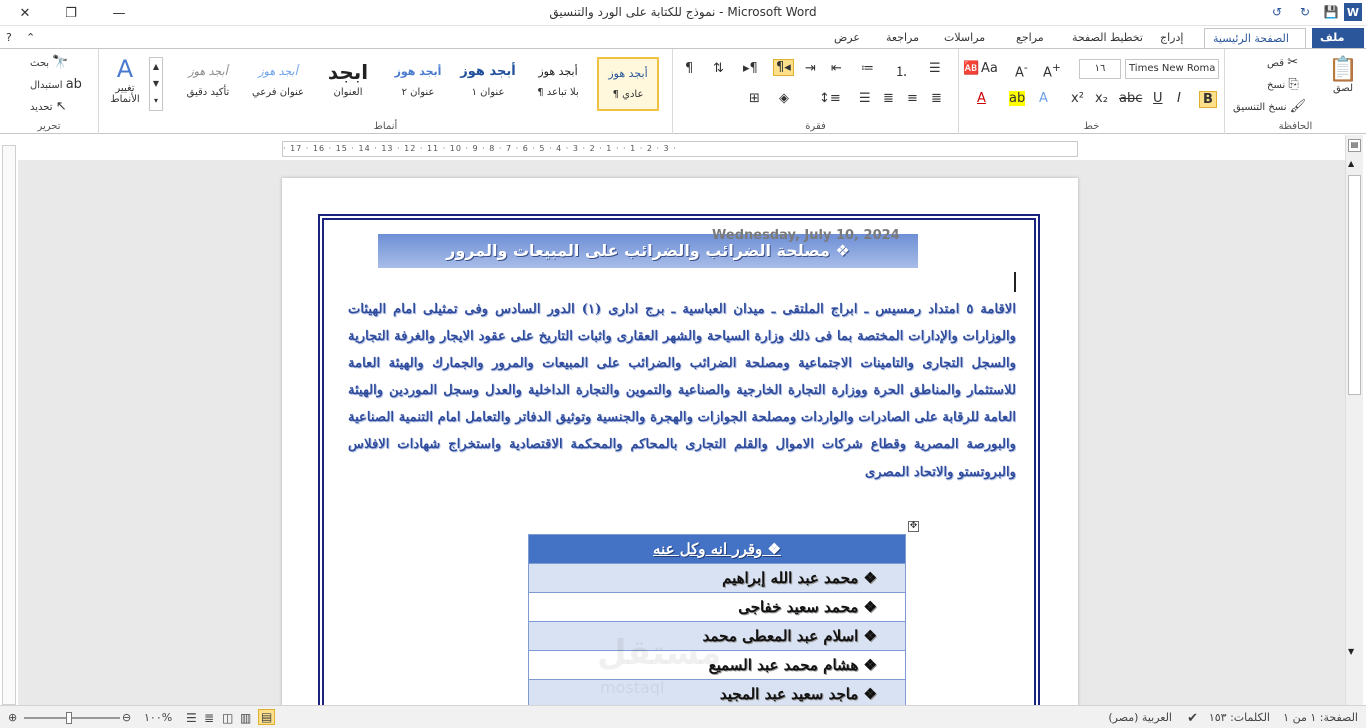 The width and height of the screenshot is (1366, 728). What do you see at coordinates (718, 68) in the screenshot?
I see `sort-icon: ⇅` at bounding box center [718, 68].